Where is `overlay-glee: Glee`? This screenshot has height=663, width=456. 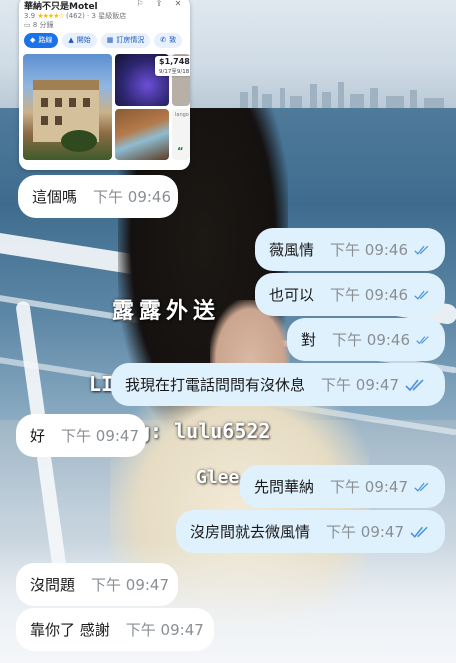 overlay-glee: Glee is located at coordinates (218, 477).